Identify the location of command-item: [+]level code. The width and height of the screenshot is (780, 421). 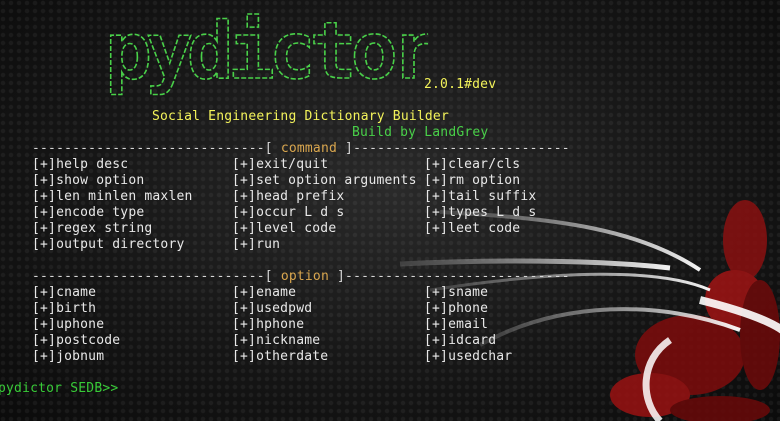
(284, 228).